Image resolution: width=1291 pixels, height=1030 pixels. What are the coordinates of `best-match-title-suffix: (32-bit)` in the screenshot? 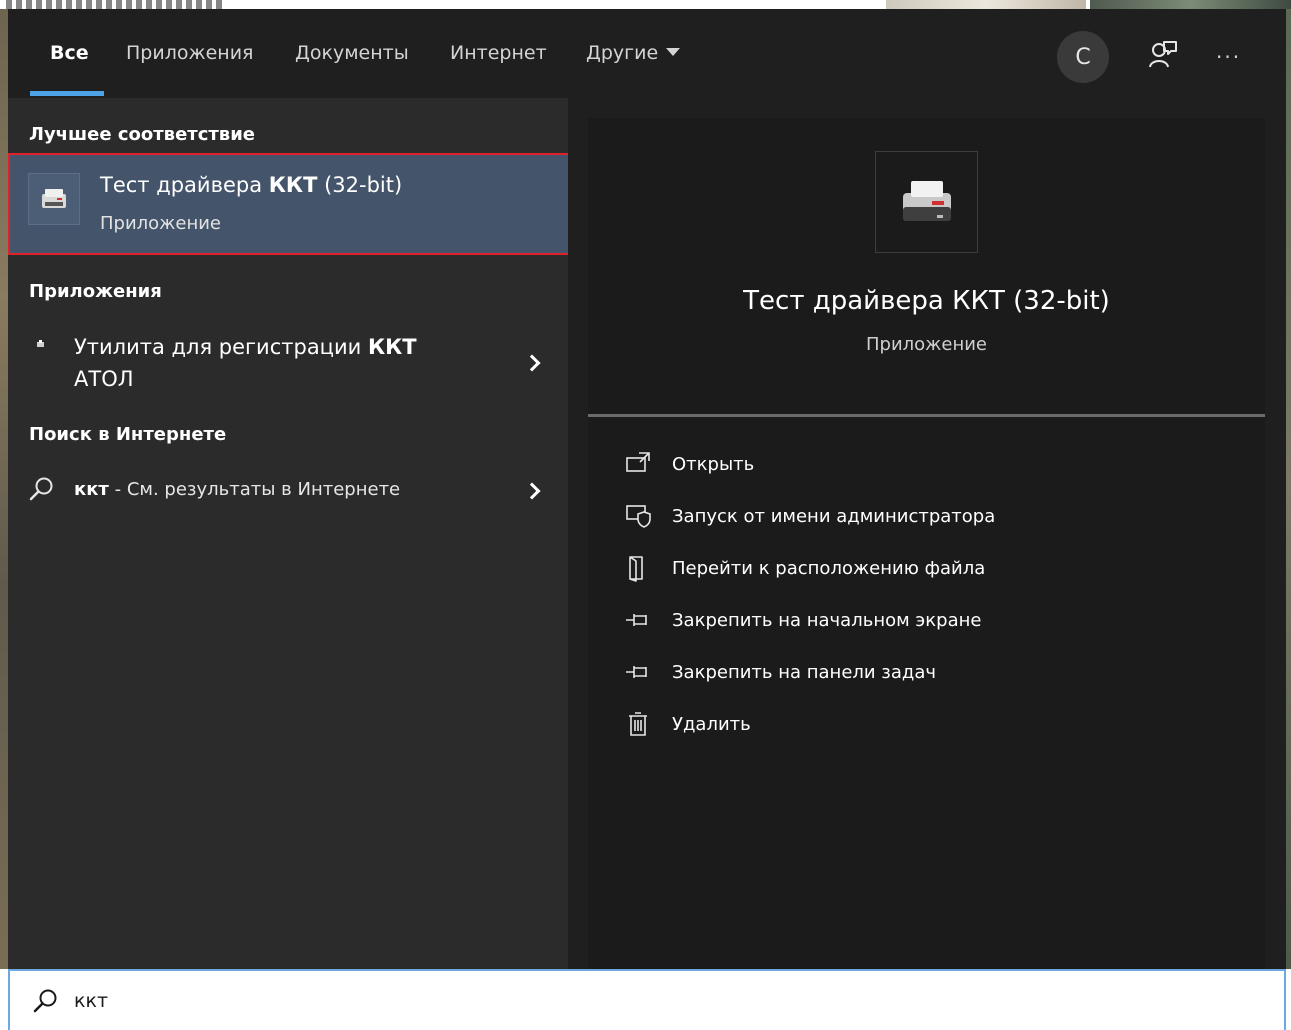 It's located at (360, 185).